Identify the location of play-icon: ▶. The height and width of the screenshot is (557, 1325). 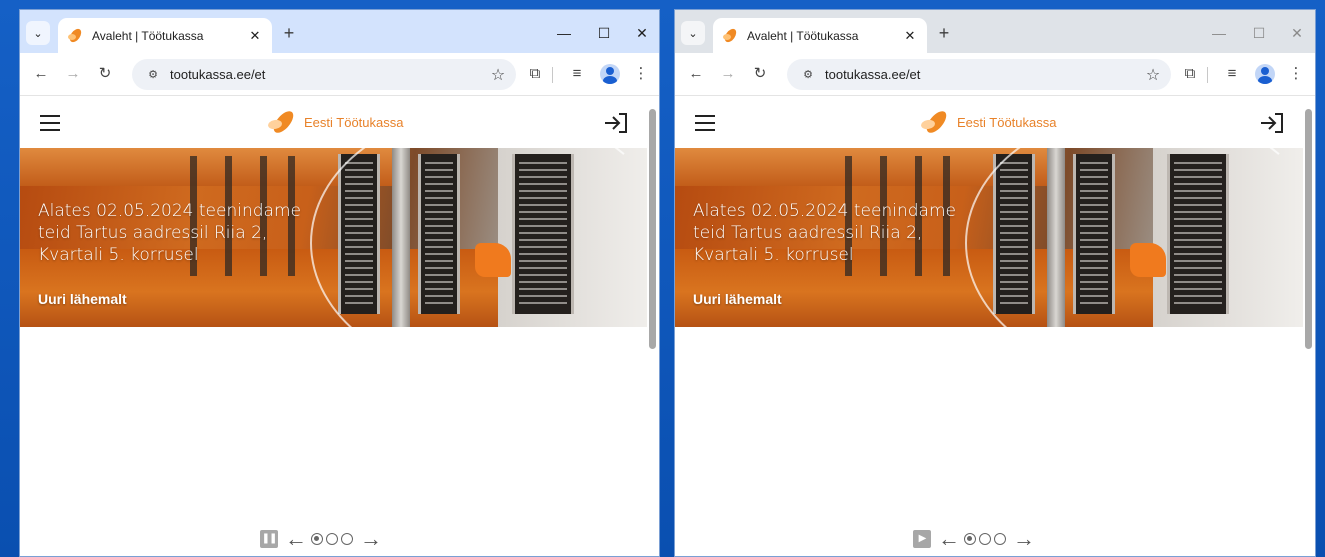
(922, 539).